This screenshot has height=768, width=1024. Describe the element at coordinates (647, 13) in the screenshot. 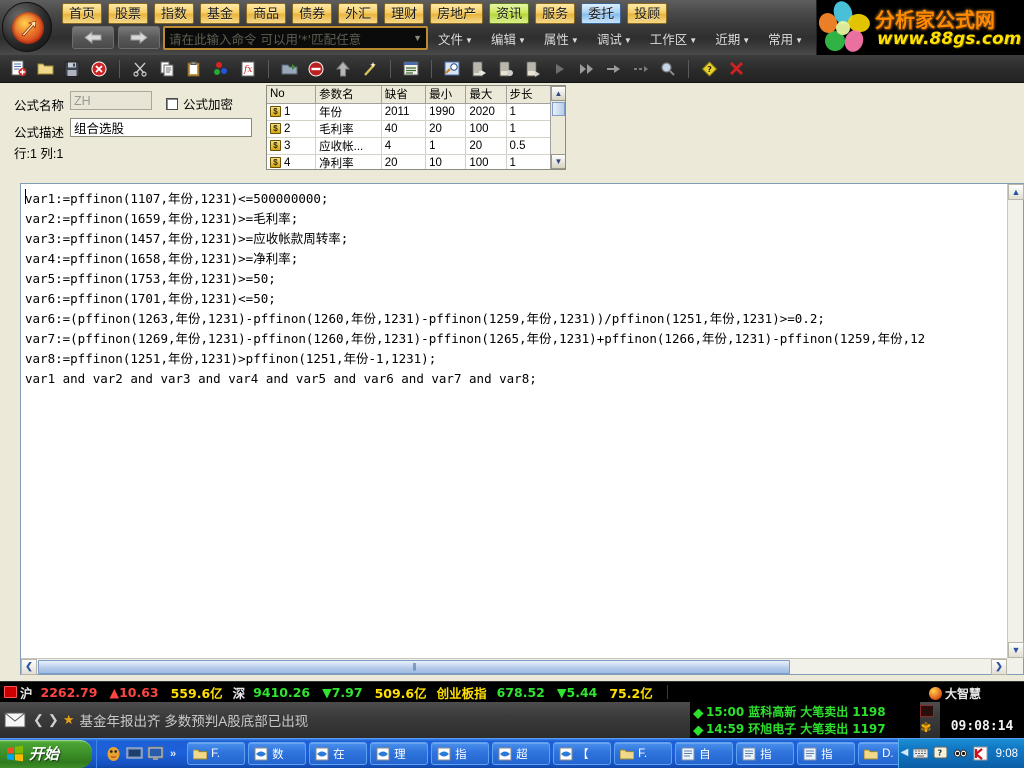

I see `nav-tab-12: 投顾` at that location.